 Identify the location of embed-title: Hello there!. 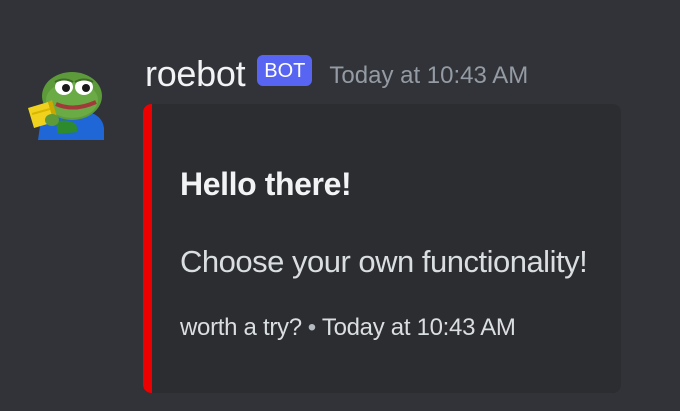
(266, 184).